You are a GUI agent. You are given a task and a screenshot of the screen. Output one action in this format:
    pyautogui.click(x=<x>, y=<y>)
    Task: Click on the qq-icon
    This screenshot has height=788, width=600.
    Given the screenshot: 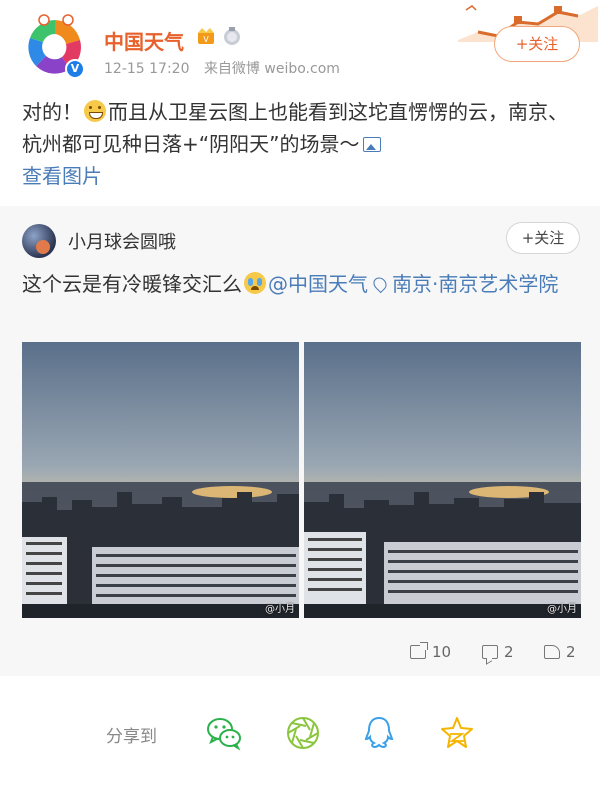 What is the action you would take?
    pyautogui.click(x=379, y=733)
    